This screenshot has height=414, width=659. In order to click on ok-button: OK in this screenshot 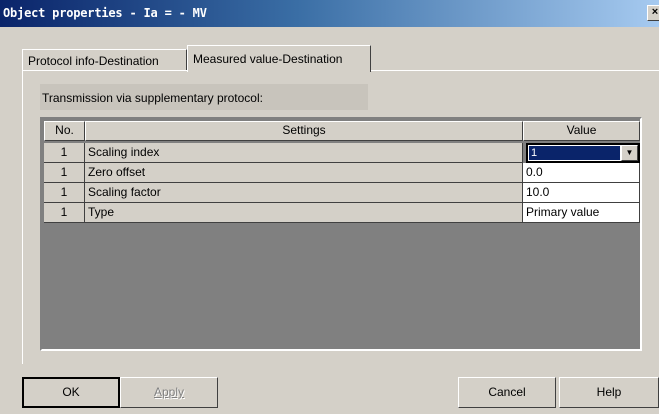, I will do `click(71, 392)`.